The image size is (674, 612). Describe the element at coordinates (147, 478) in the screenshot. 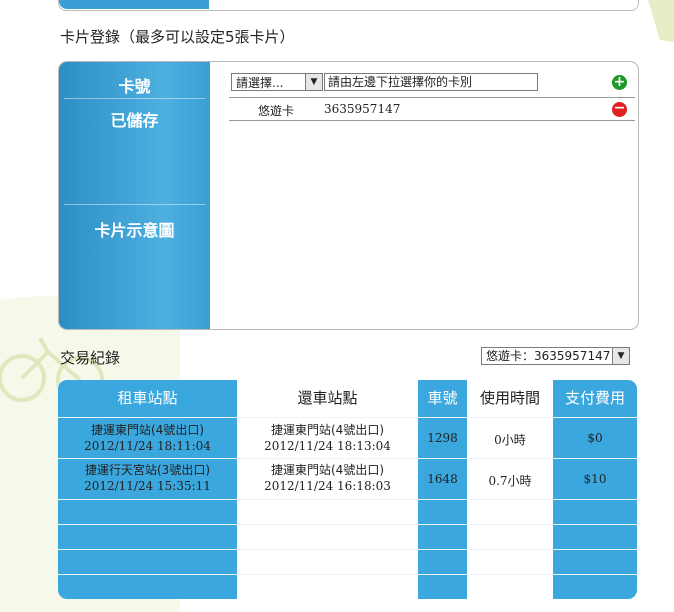

I see `table-row: 捷運行天宮站(3號出口) 2012/11/24 15:35:11` at that location.